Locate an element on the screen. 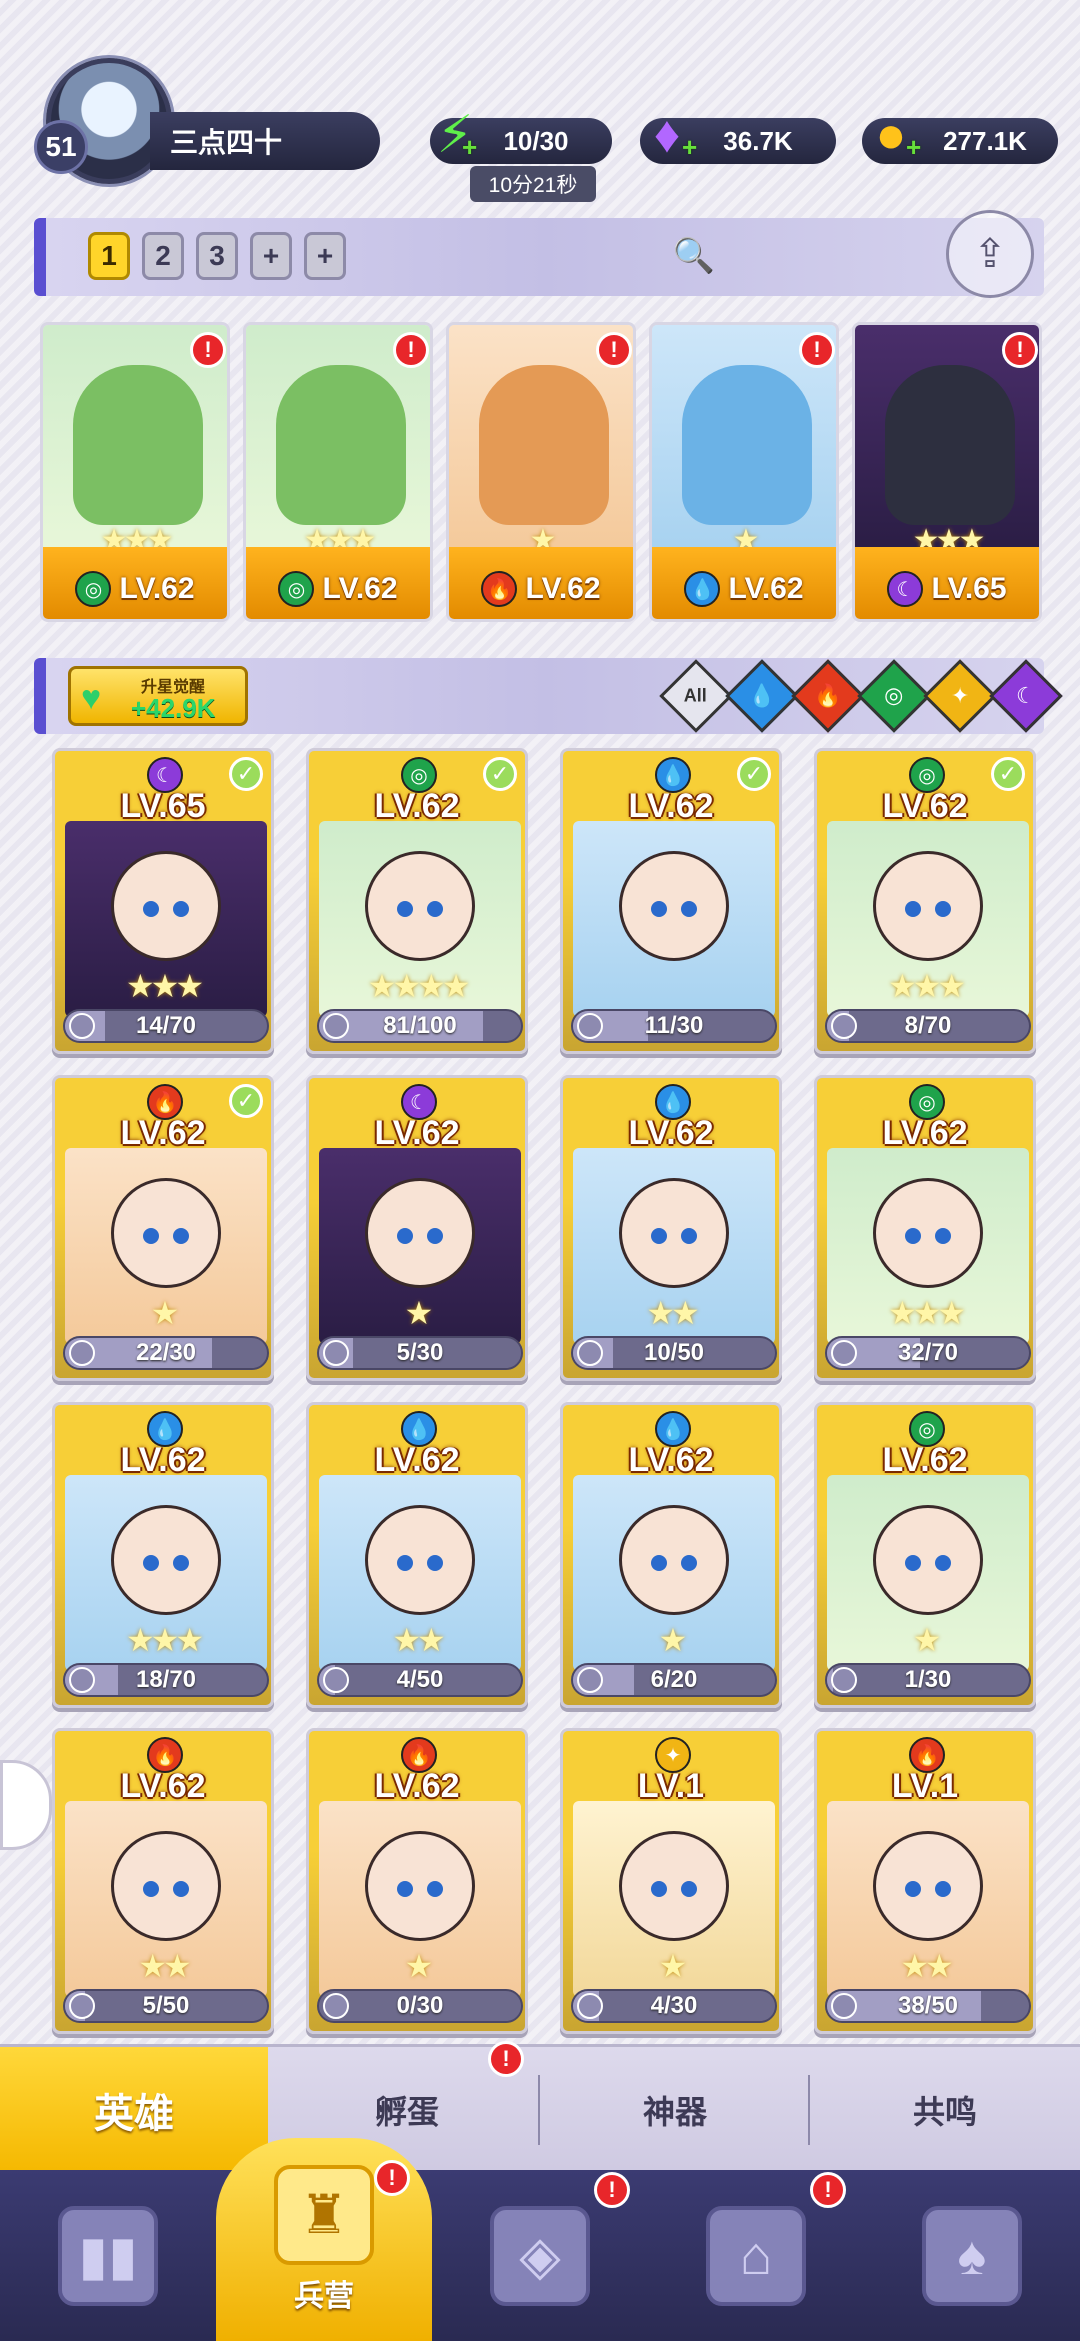  hero-shard-progress: 11/30 is located at coordinates (674, 1026).